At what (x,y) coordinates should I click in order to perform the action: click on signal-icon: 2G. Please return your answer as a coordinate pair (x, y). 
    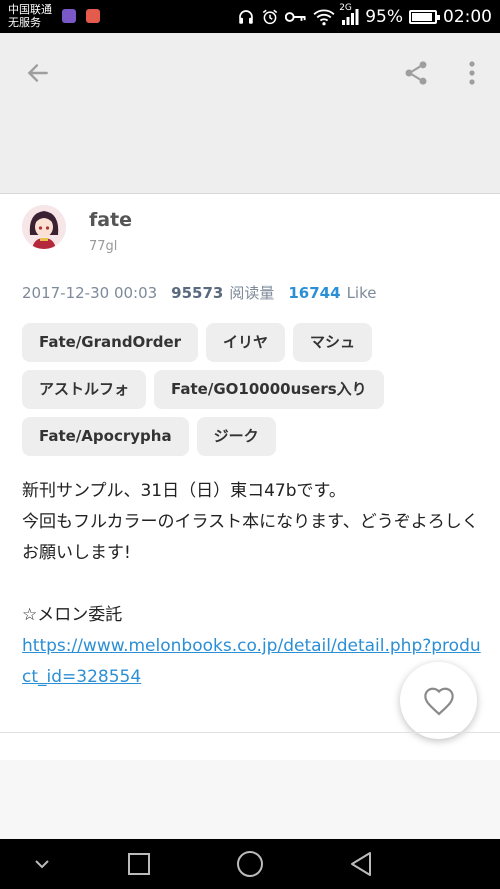
    Looking at the image, I should click on (349, 14).